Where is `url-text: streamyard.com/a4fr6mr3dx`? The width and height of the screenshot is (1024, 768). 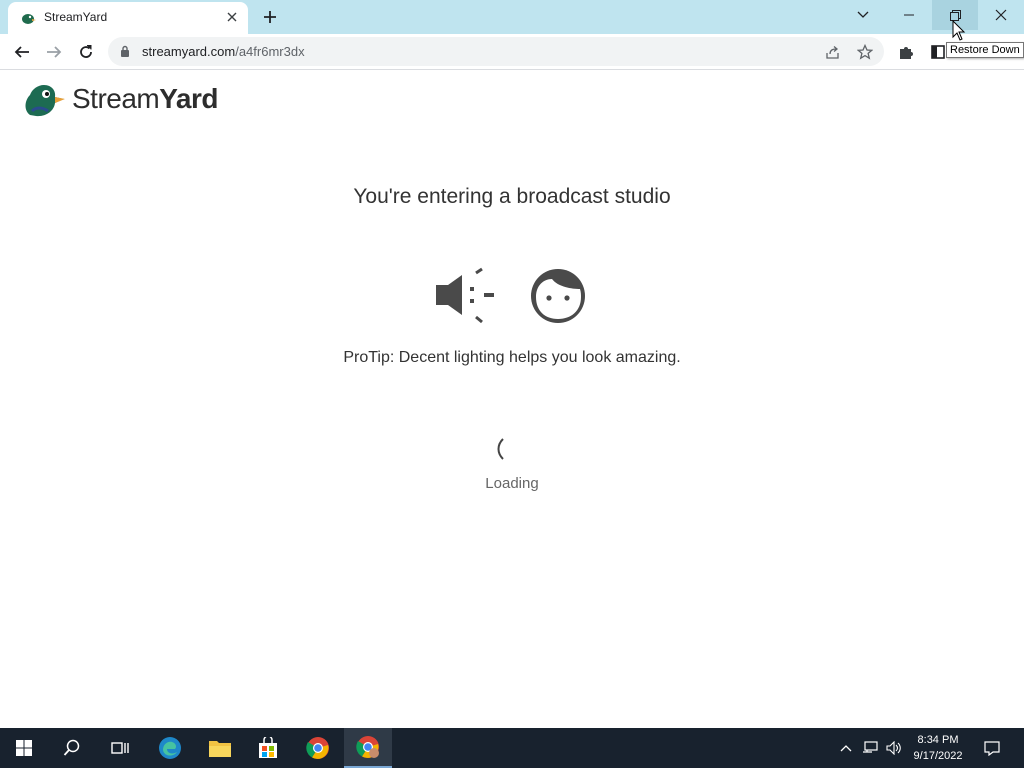 url-text: streamyard.com/a4fr6mr3dx is located at coordinates (223, 51).